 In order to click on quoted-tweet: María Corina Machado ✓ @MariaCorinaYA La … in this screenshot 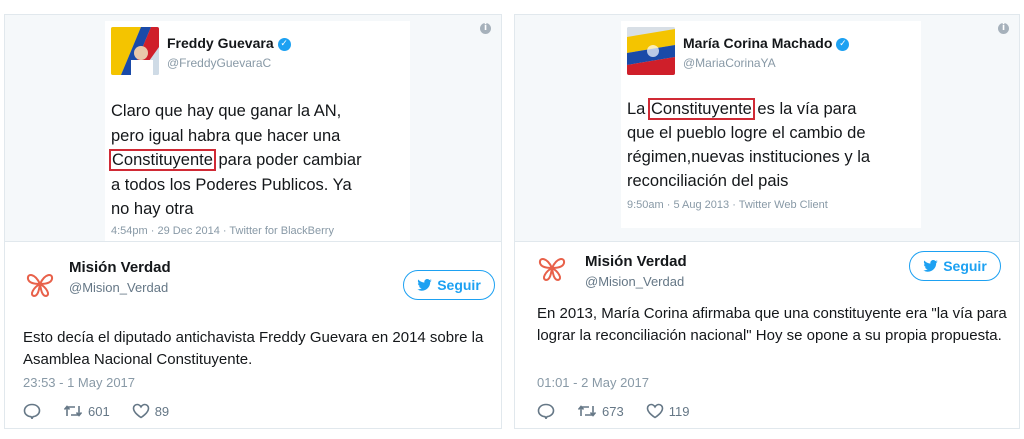, I will do `click(771, 124)`.